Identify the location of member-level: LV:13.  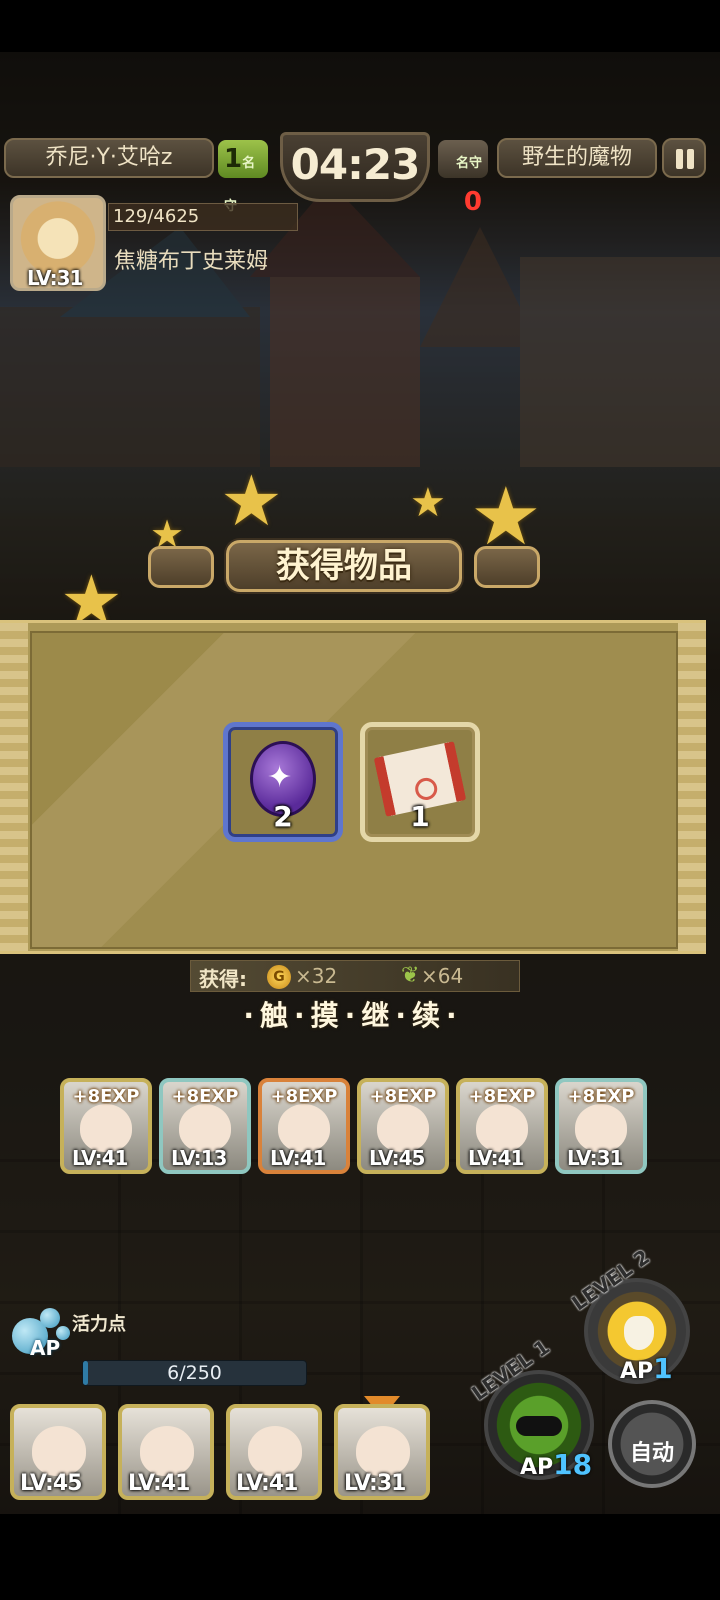
(199, 1158).